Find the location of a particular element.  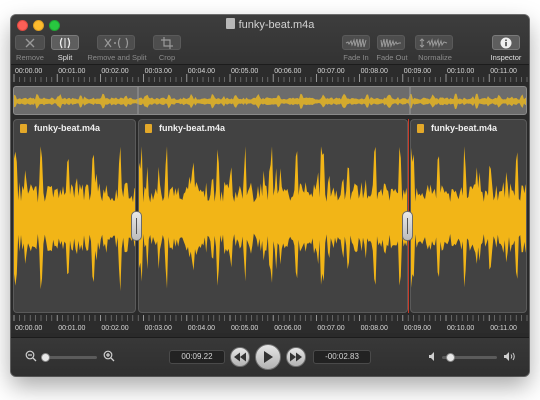

window-title-area: funky-beat.m4a is located at coordinates (270, 24).